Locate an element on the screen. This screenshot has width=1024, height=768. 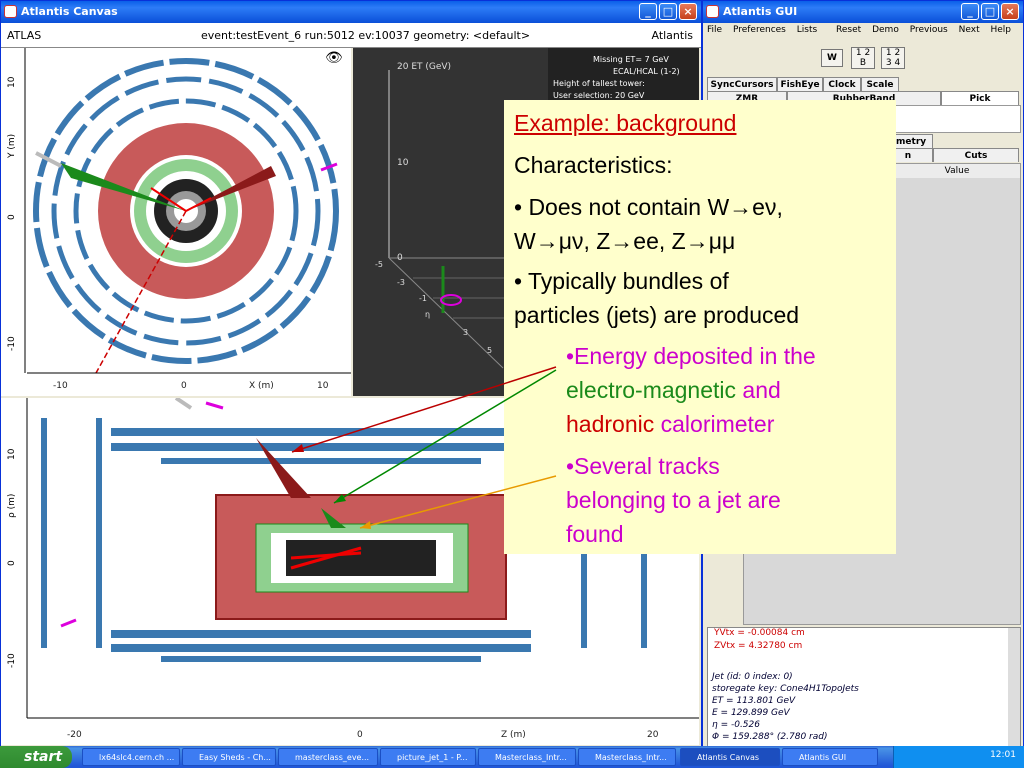
arrow-em is located at coordinates (445, 436).